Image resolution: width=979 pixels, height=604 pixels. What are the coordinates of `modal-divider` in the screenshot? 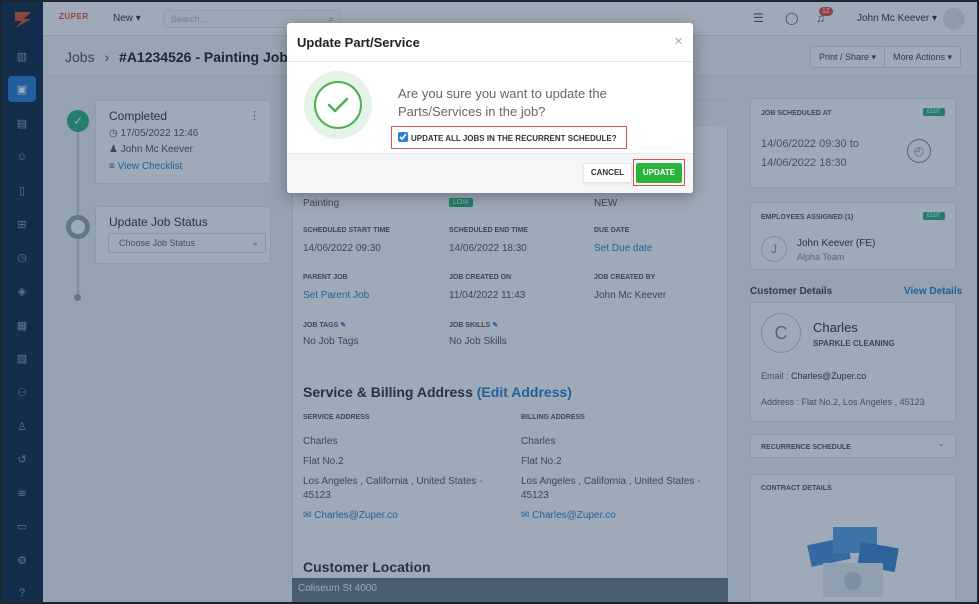 It's located at (490, 61).